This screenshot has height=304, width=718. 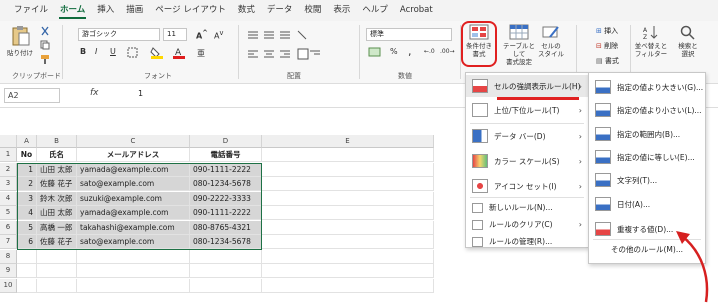 I want to click on number-format-combo: 標準, so click(x=409, y=34).